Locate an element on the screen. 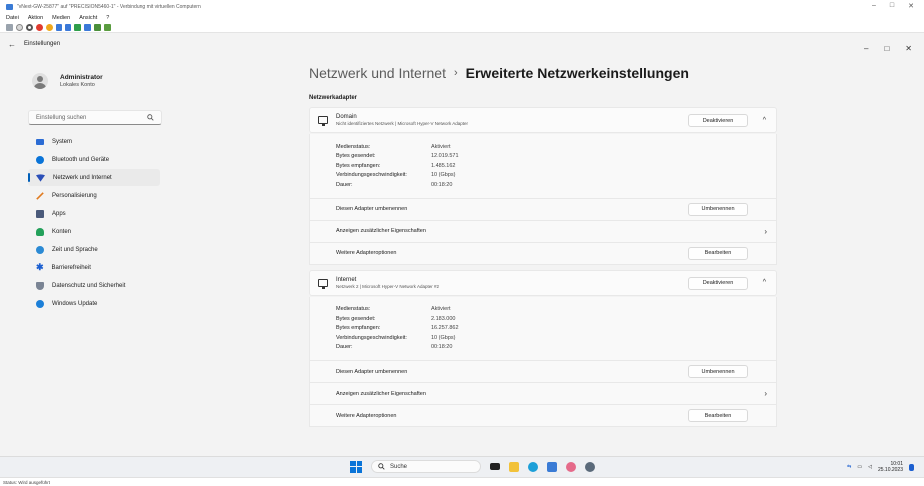 Image resolution: width=924 pixels, height=486 pixels. detail-label: Dauer: is located at coordinates (344, 347).